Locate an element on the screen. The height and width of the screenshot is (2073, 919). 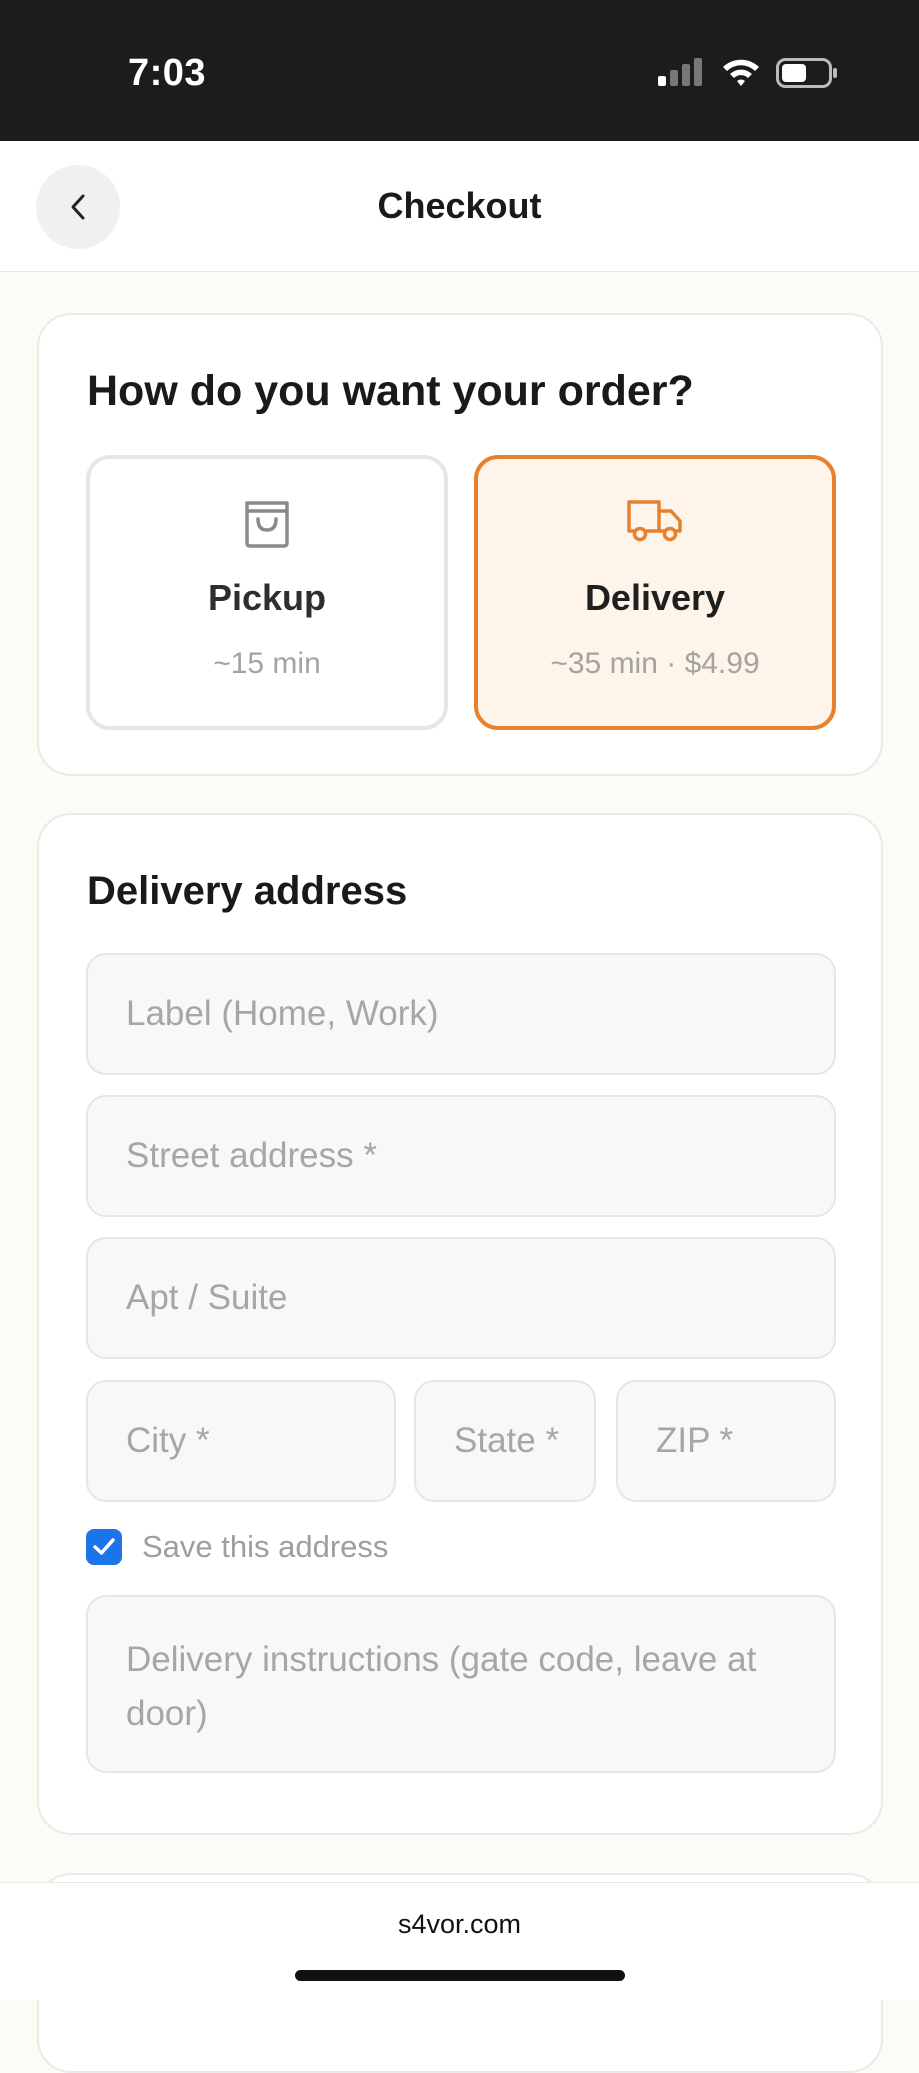
order-type-heading: How do you want your order? is located at coordinates (390, 391).